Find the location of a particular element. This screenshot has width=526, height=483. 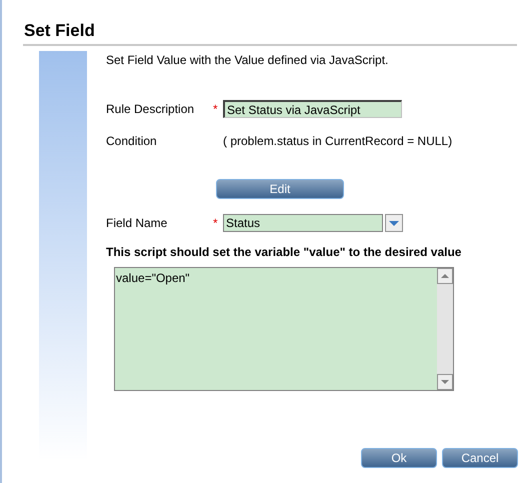

scroll-down-icon is located at coordinates (445, 382).